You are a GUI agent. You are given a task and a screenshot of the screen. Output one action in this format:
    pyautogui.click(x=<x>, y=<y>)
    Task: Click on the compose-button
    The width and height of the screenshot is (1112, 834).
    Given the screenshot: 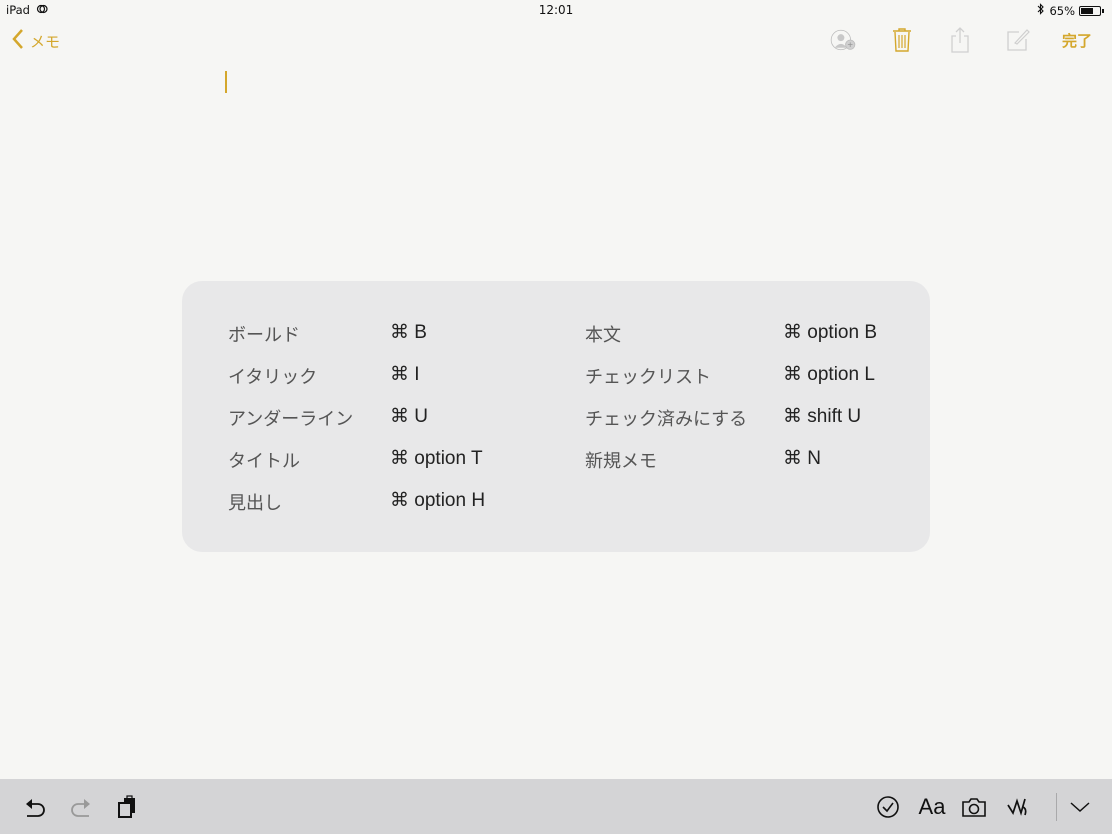 What is the action you would take?
    pyautogui.click(x=1018, y=40)
    